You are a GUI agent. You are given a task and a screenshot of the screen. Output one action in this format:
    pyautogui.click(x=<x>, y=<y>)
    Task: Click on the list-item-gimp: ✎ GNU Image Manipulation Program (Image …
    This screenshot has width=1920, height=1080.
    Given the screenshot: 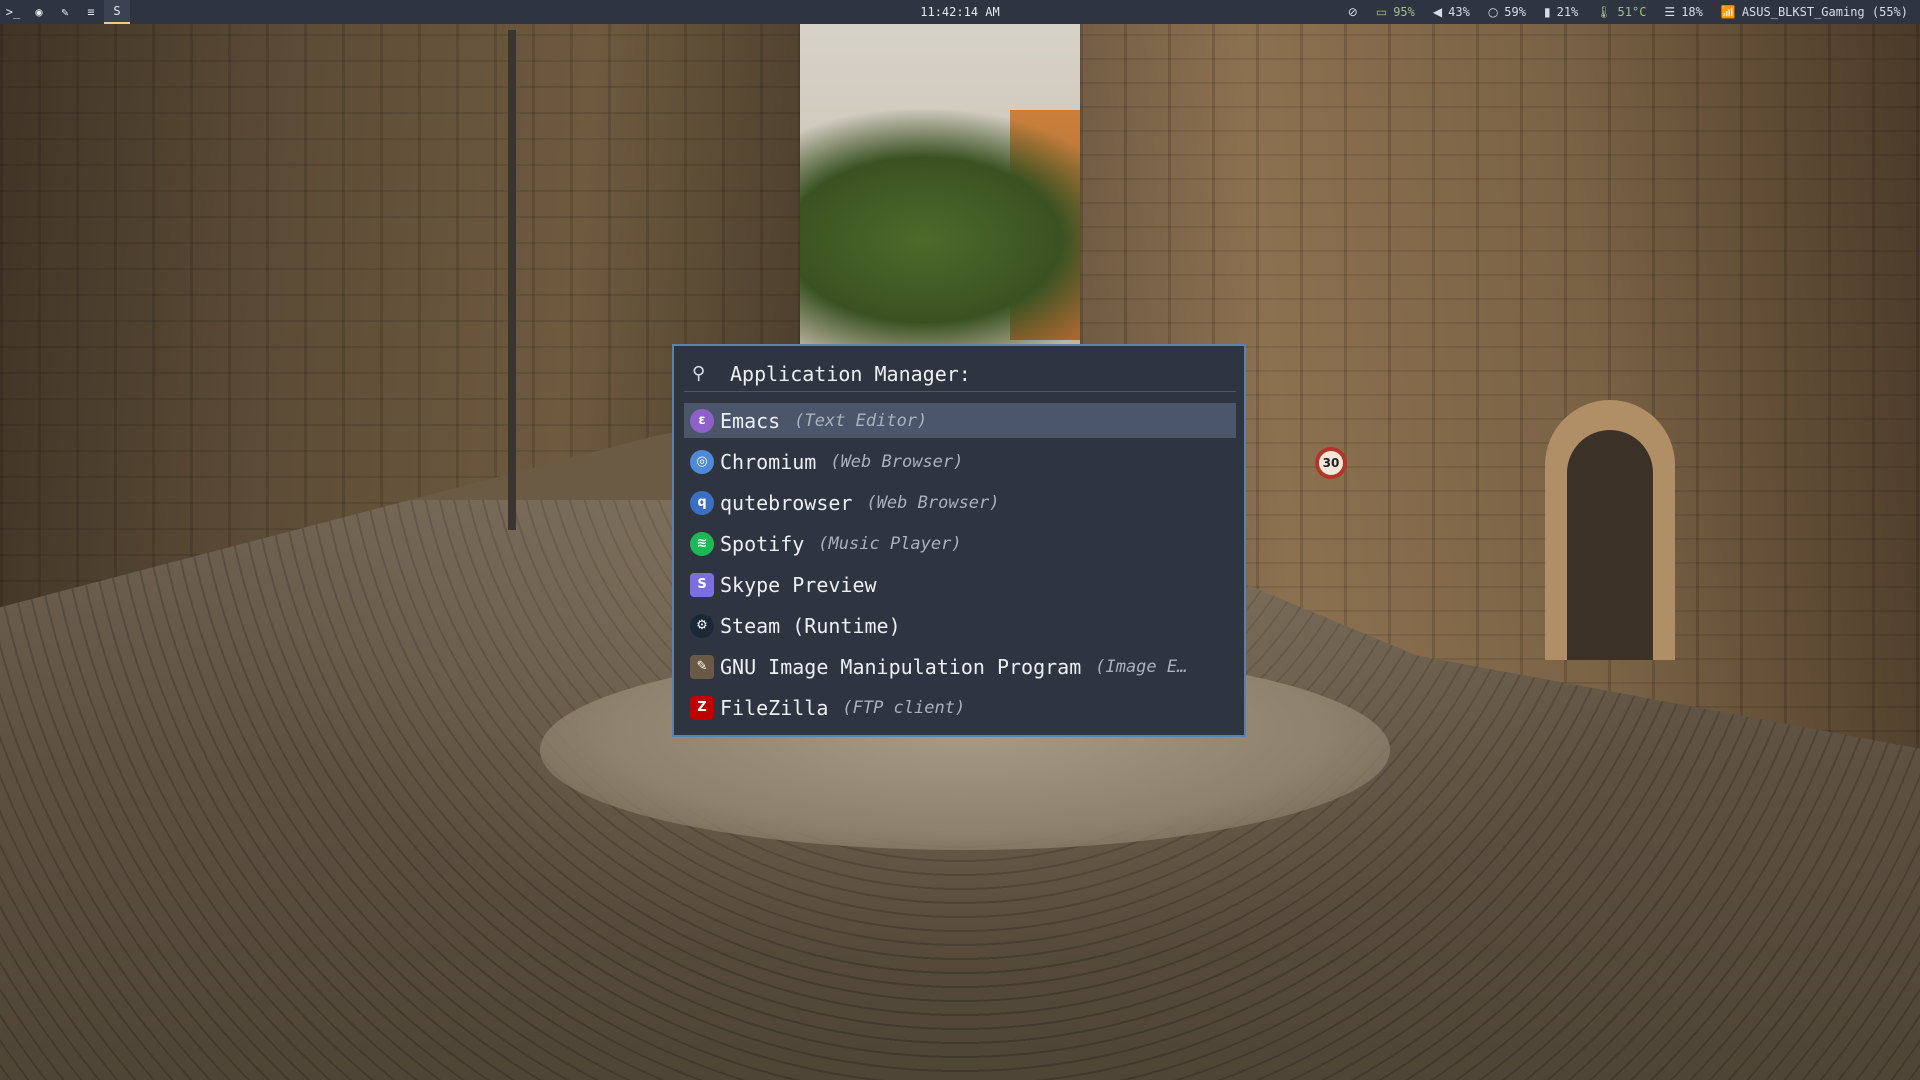 What is the action you would take?
    pyautogui.click(x=960, y=666)
    